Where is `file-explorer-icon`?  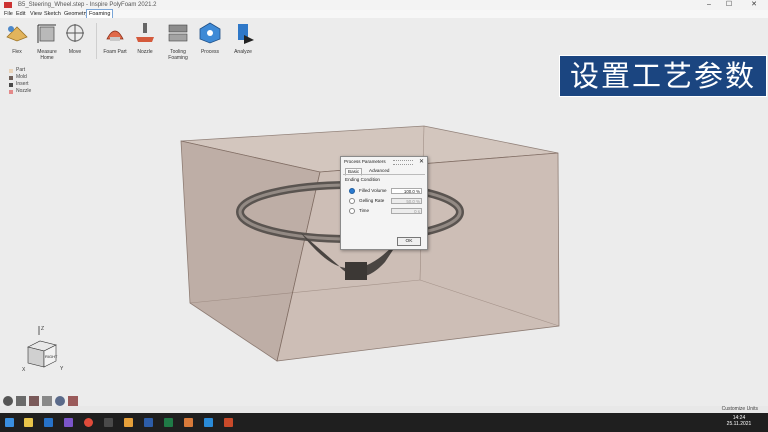
file-explorer-icon is located at coordinates (28, 422).